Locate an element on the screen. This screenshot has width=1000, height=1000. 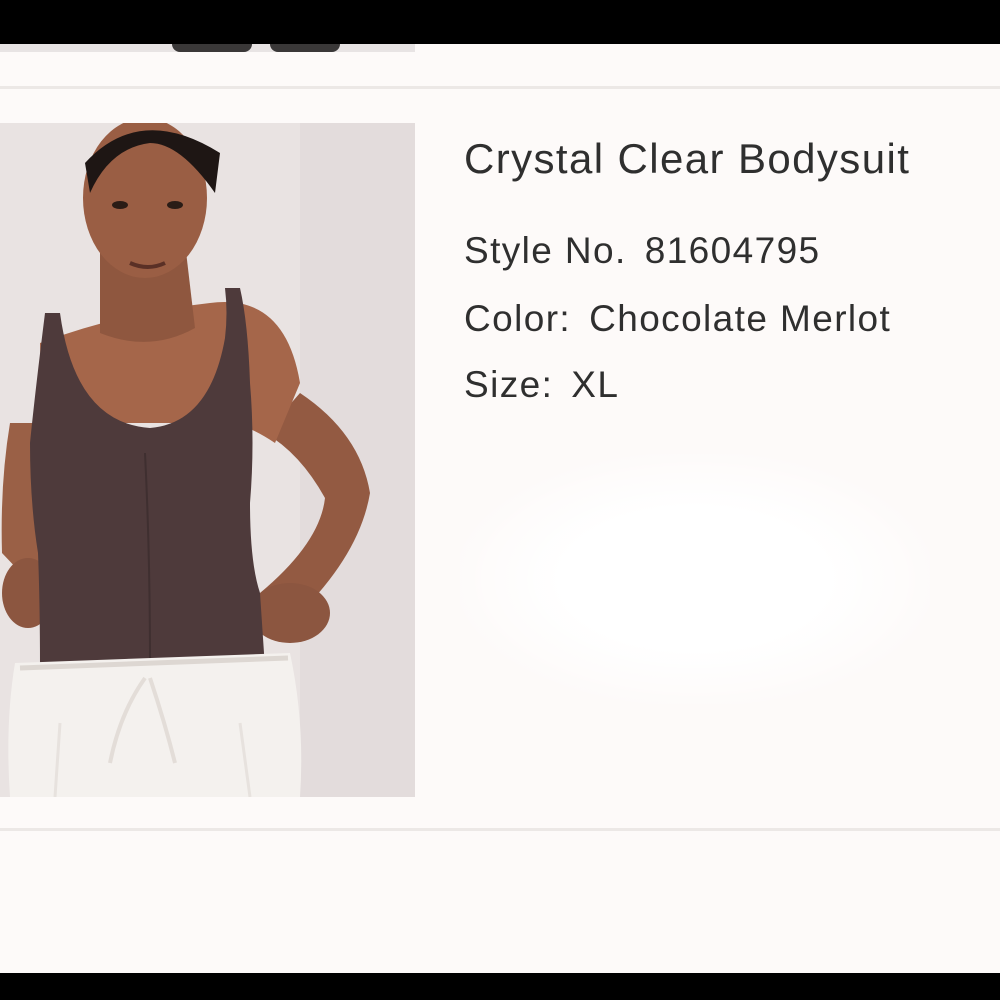
item-divider-bottom is located at coordinates (500, 829).